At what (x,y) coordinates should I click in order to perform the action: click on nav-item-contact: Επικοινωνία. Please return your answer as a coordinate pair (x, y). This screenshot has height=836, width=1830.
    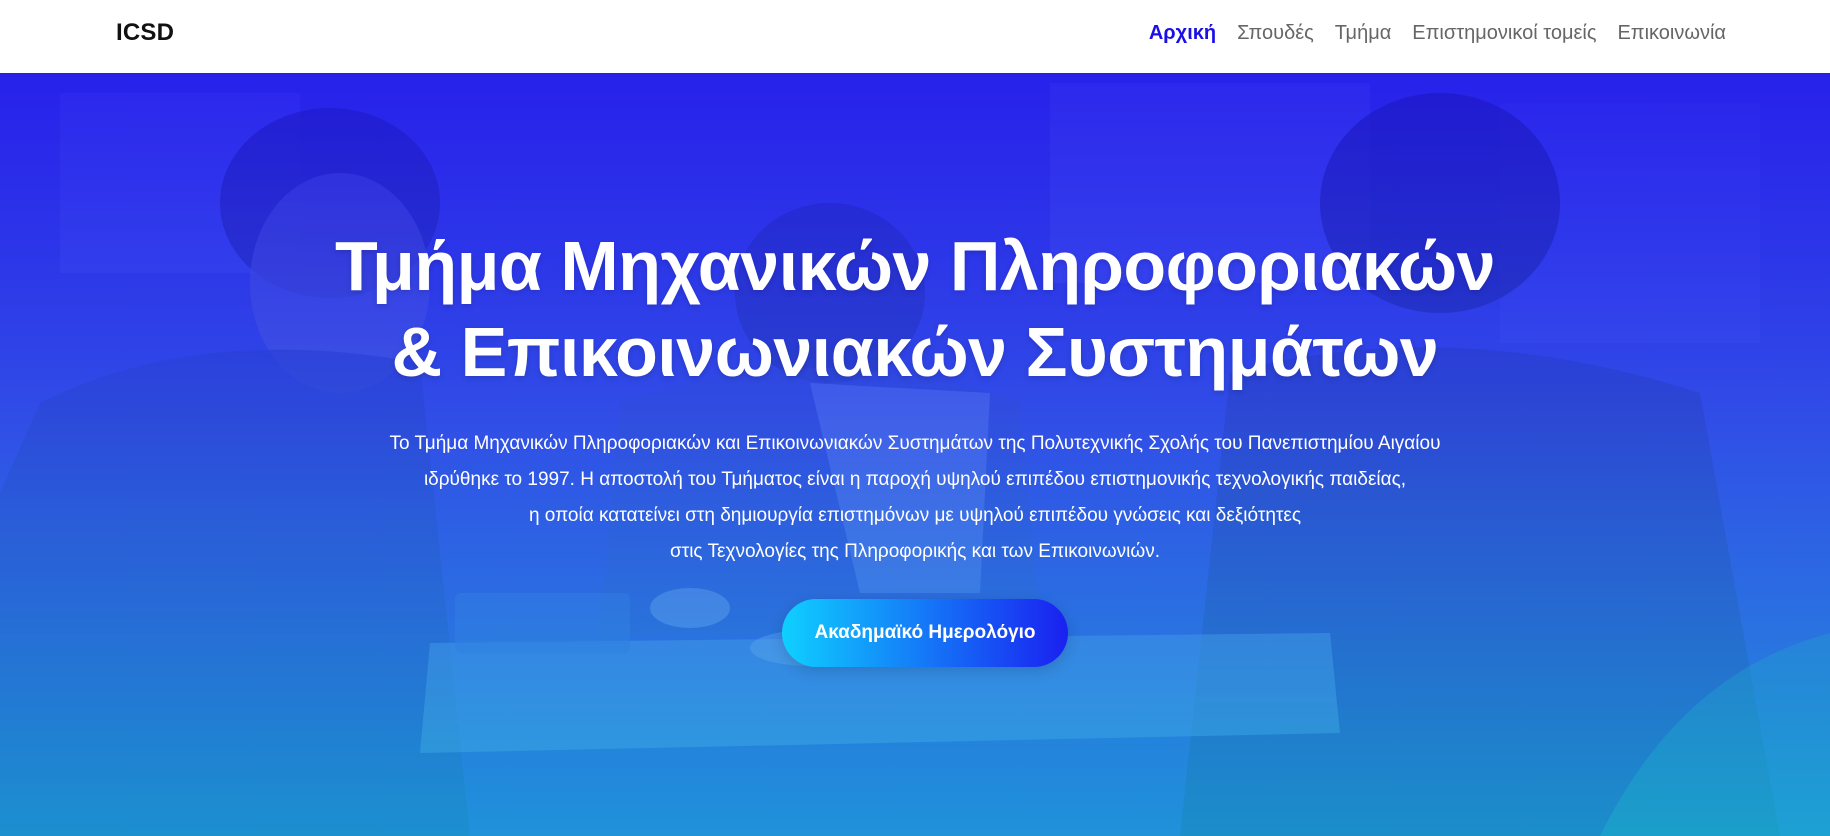
    Looking at the image, I should click on (1671, 33).